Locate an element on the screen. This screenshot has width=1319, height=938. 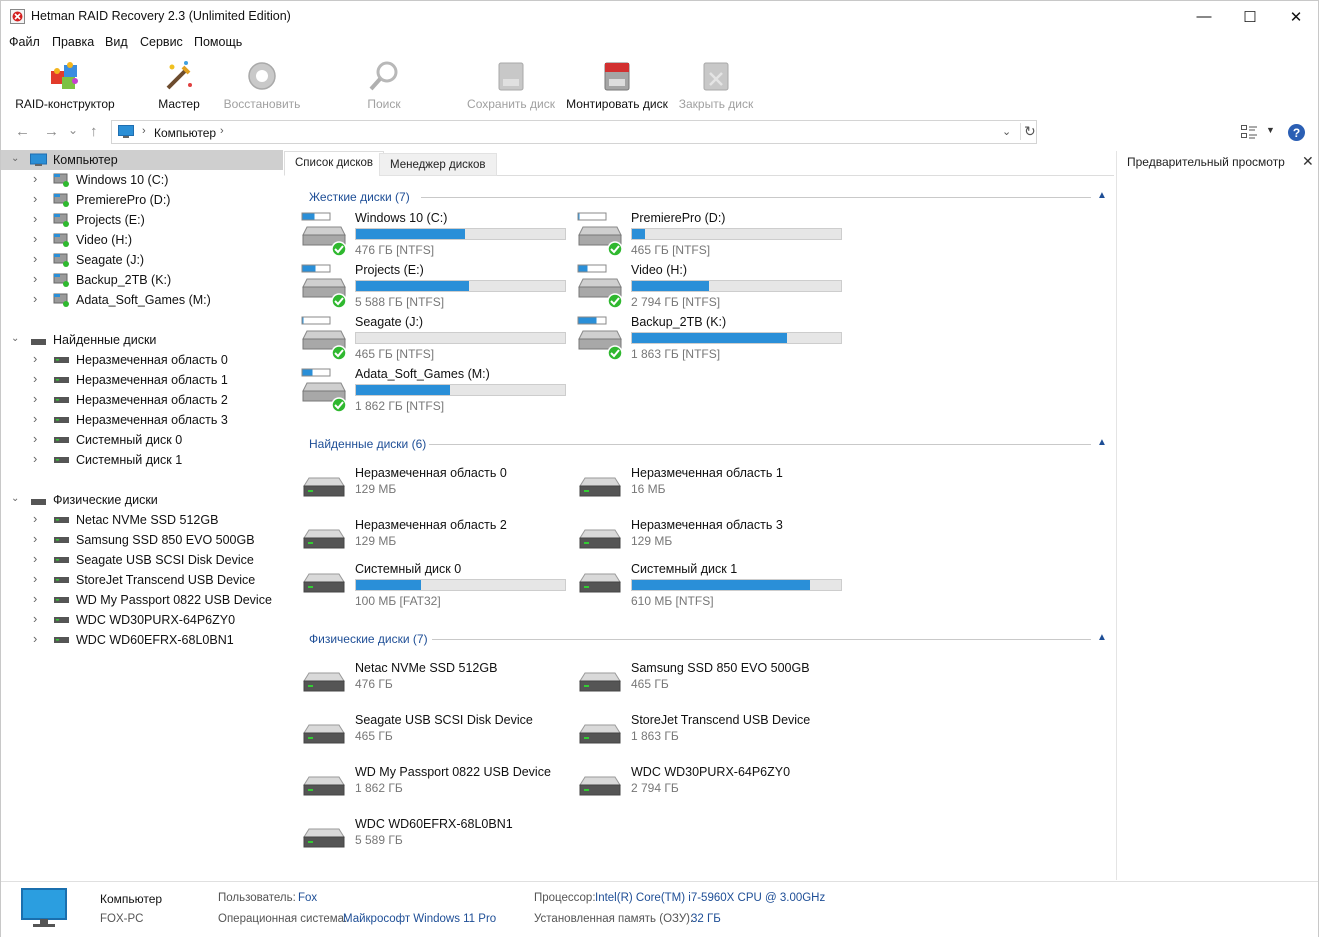
disk-item: Netac NVMe SSD 512GB 476 ГБ is located at coordinates (436, 686).